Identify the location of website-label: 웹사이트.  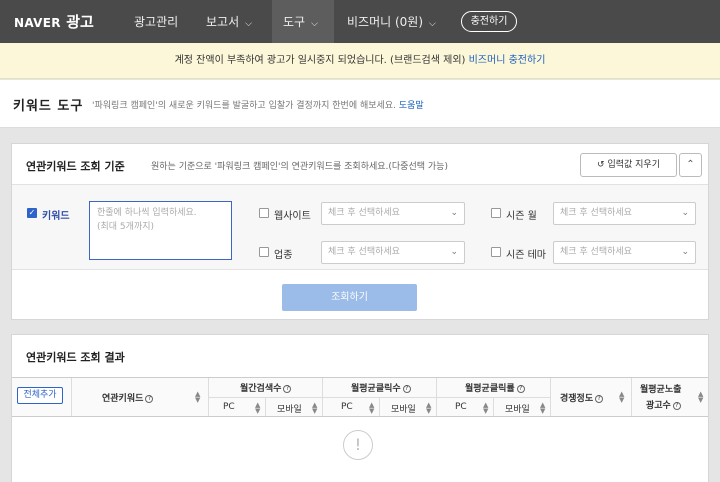
(292, 216).